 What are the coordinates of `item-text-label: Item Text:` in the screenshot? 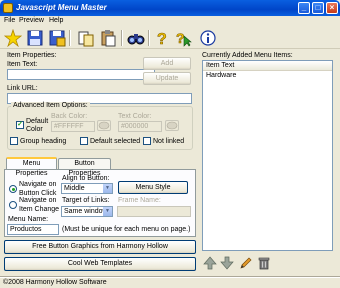 It's located at (22, 64).